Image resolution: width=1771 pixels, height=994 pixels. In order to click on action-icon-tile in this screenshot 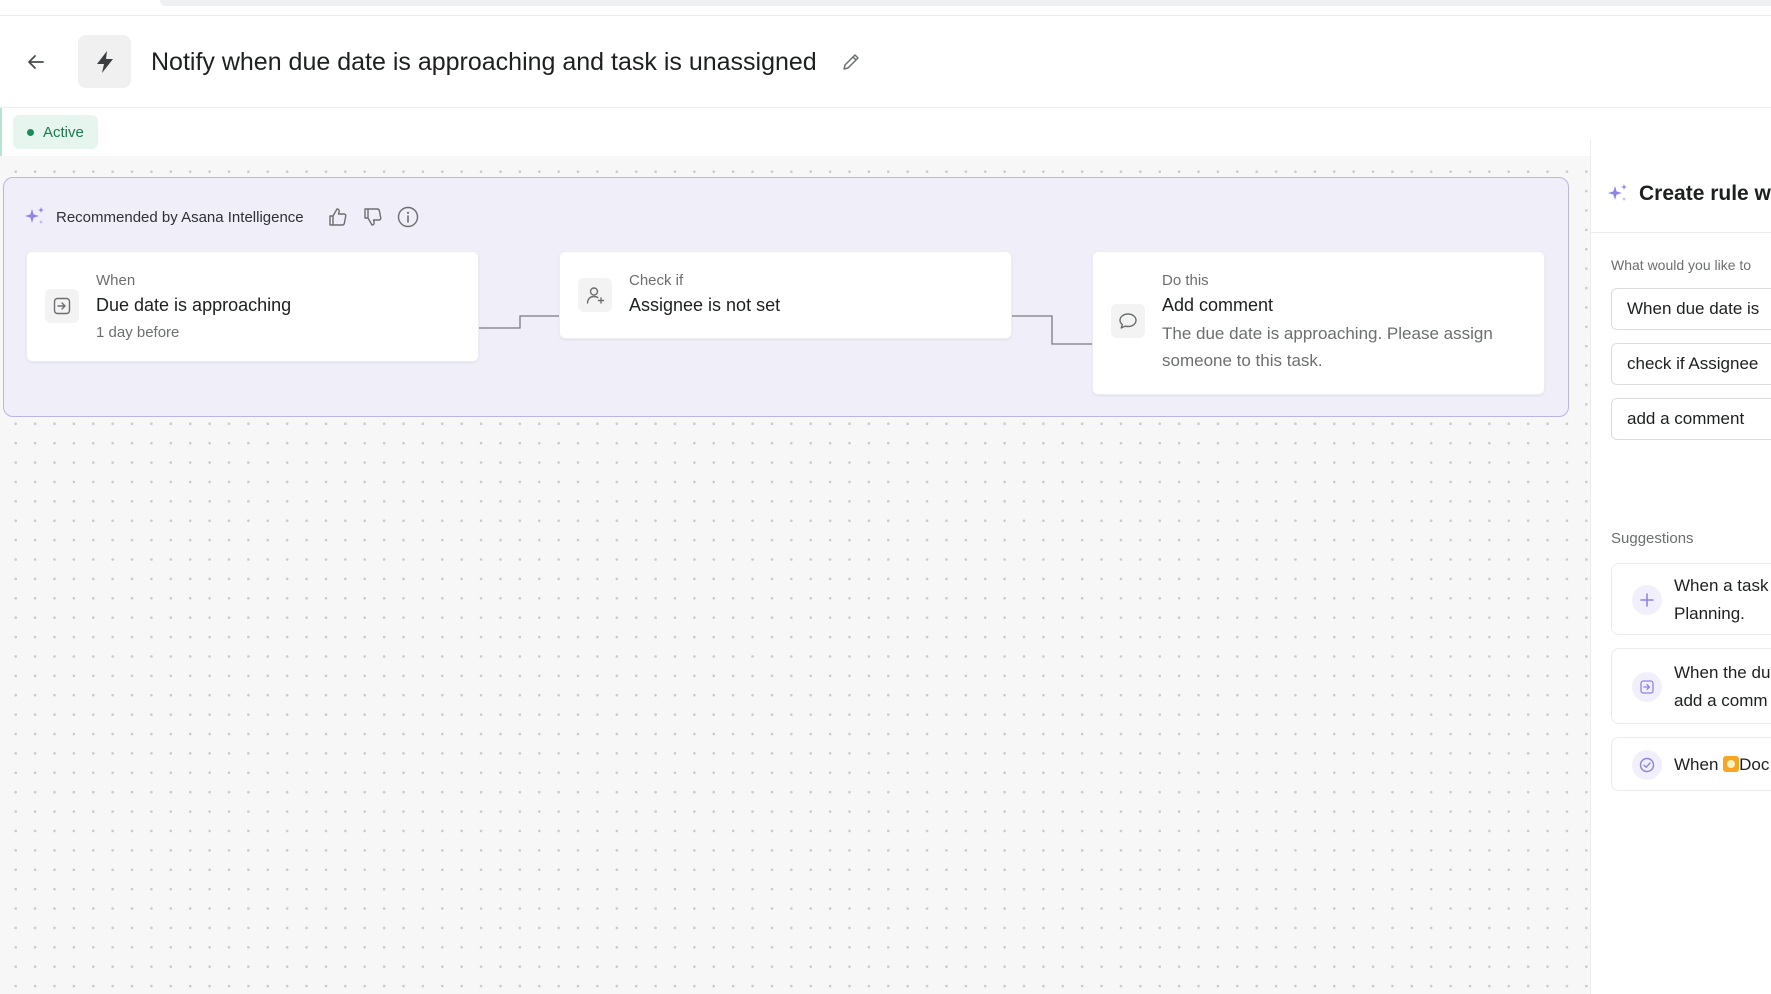, I will do `click(1128, 321)`.